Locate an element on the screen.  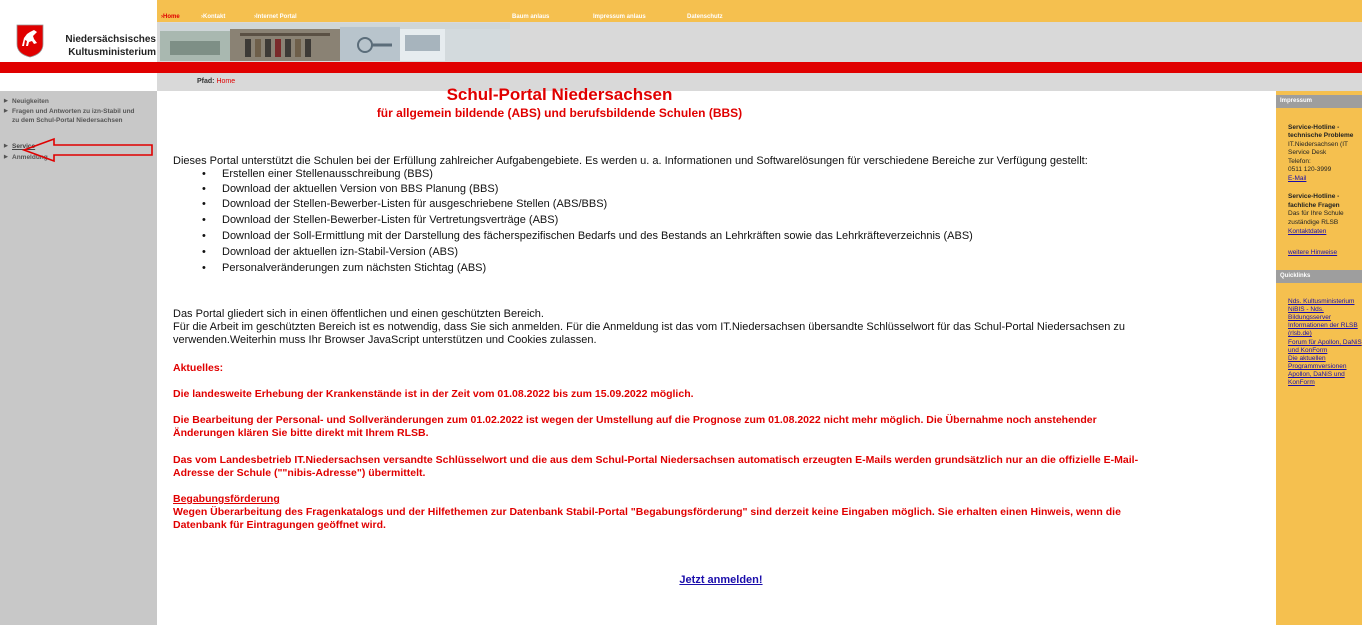
red-divider-bar is located at coordinates (681, 67).